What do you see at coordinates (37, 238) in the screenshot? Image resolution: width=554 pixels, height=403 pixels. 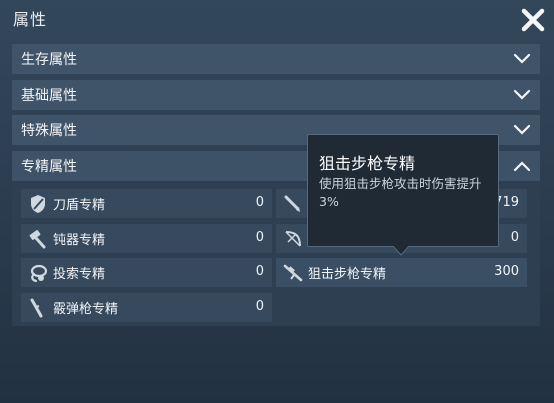 I see `hammer-icon` at bounding box center [37, 238].